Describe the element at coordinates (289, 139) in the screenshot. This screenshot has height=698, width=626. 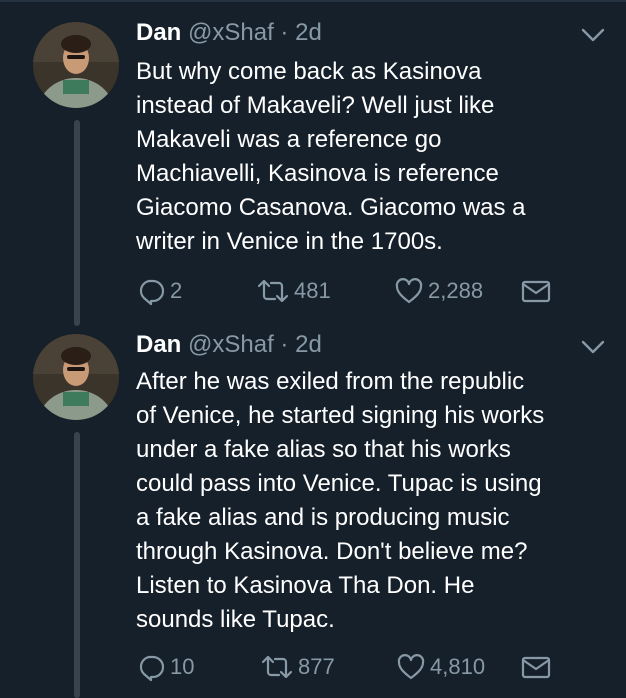
I see `tweet-text-line: Makaveli was a reference go` at that location.